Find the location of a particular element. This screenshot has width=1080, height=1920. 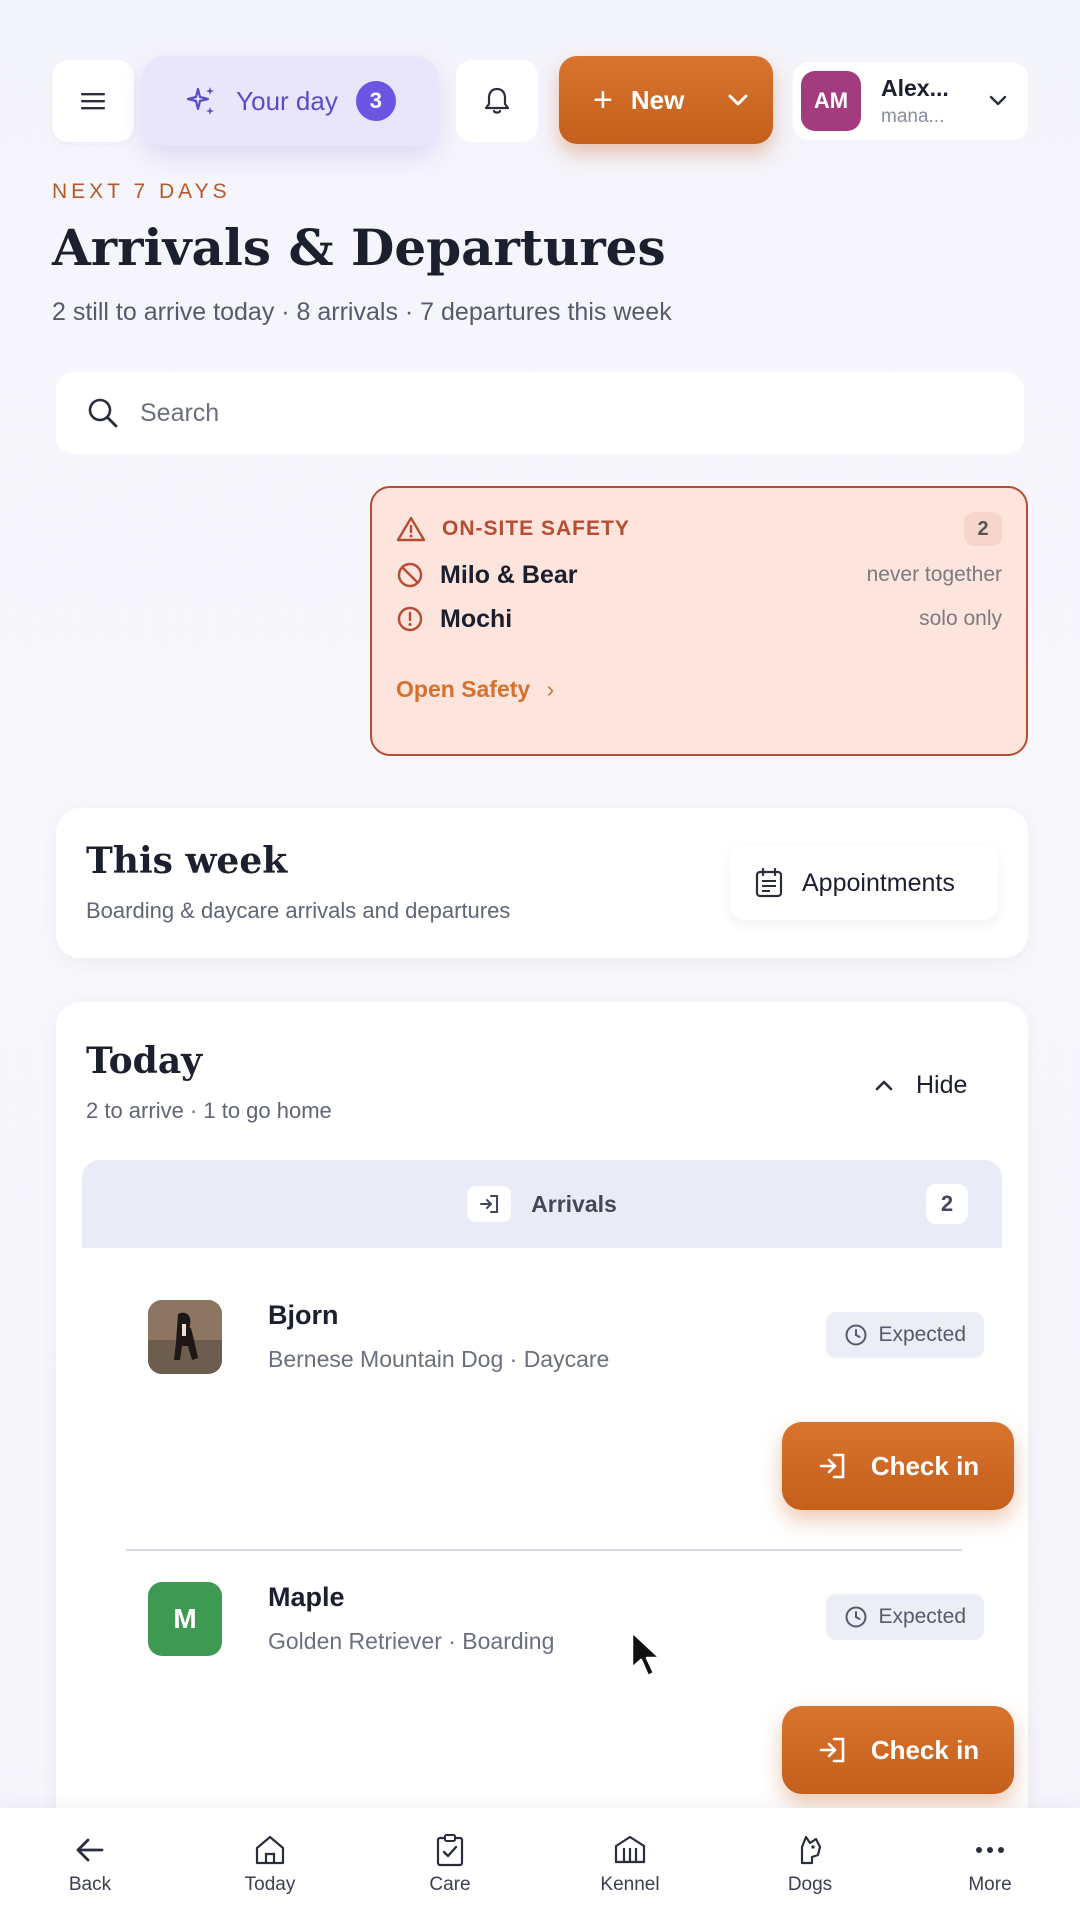

safety-count: 2 is located at coordinates (983, 529).